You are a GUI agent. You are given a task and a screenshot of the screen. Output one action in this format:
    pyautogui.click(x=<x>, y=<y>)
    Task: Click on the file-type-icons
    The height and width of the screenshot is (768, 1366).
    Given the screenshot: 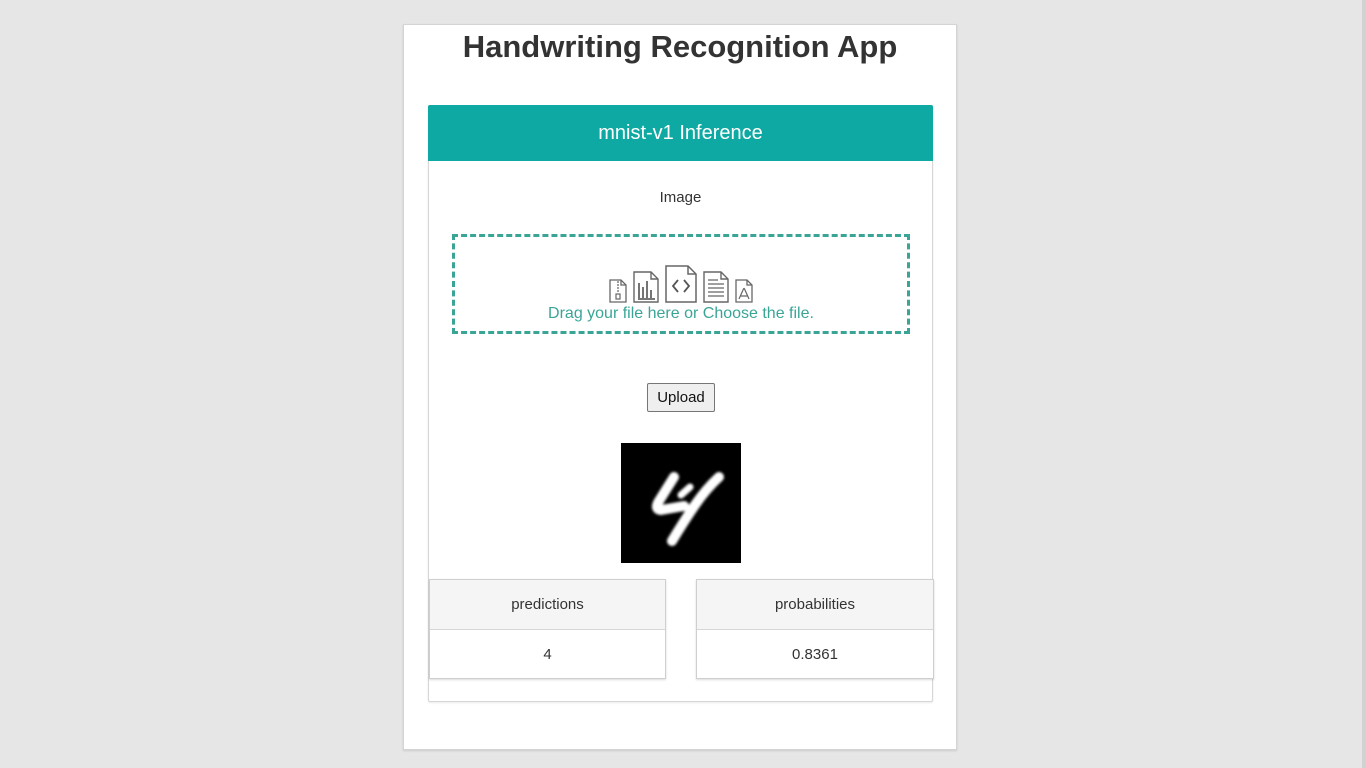 What is the action you would take?
    pyautogui.click(x=681, y=284)
    